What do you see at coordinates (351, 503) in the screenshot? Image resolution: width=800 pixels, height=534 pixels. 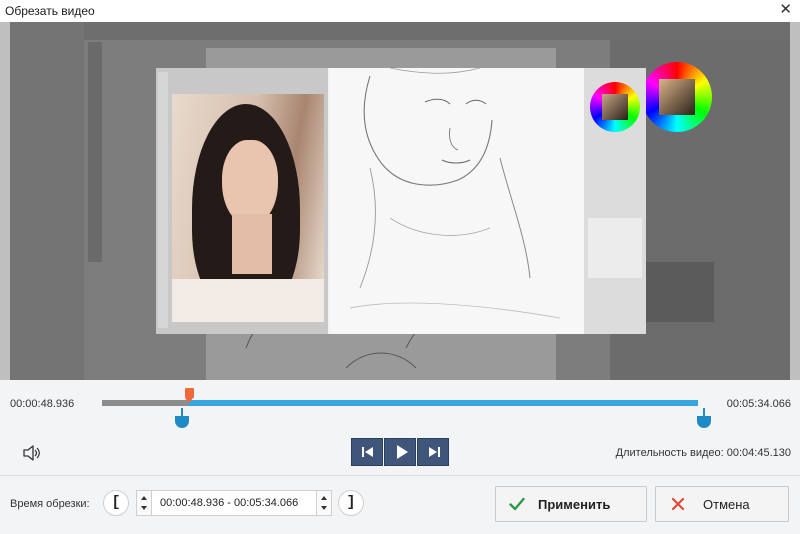 I see `set-end-button: ]` at bounding box center [351, 503].